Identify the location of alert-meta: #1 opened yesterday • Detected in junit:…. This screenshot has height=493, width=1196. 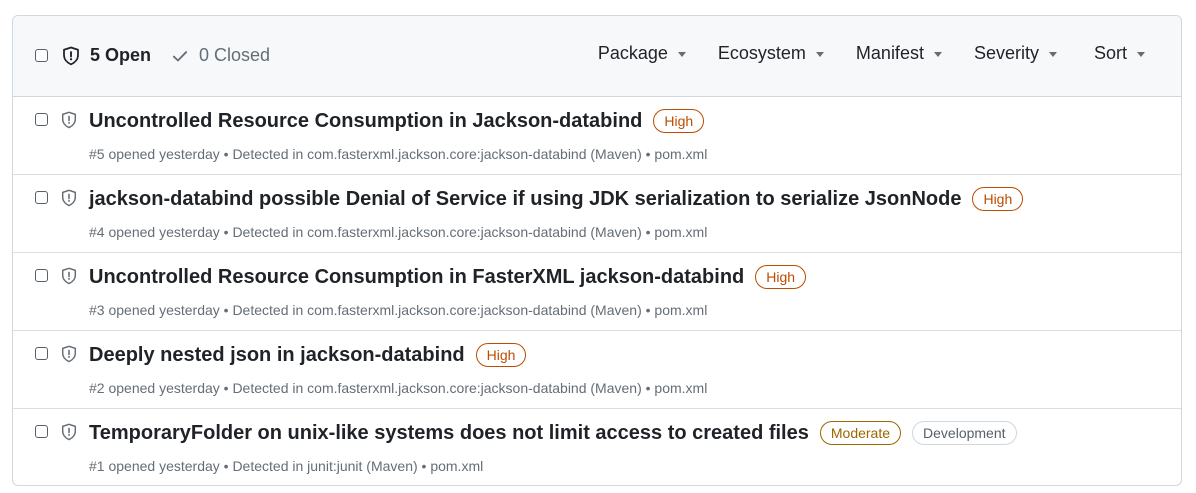
(286, 466).